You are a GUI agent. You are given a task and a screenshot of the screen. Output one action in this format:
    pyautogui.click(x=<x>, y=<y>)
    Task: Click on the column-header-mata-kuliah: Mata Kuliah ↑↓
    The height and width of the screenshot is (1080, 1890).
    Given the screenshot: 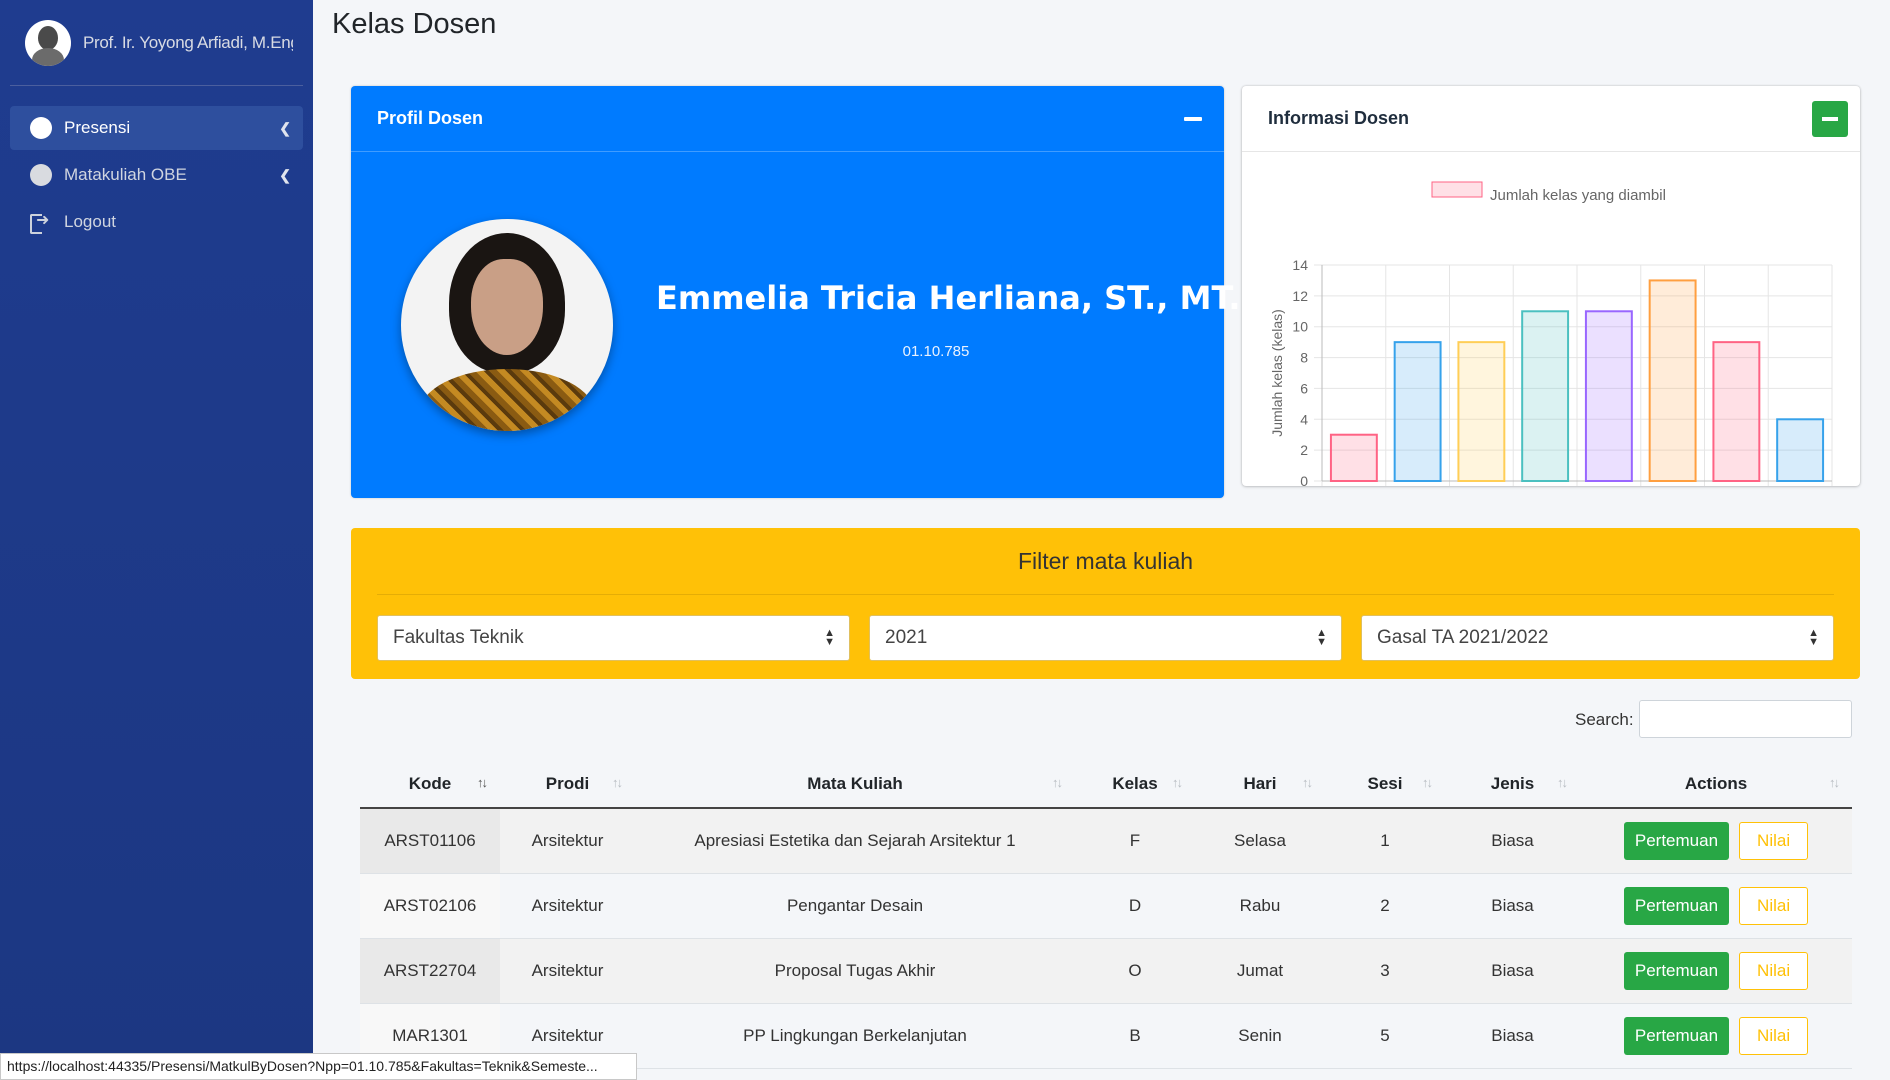 What is the action you would take?
    pyautogui.click(x=855, y=784)
    